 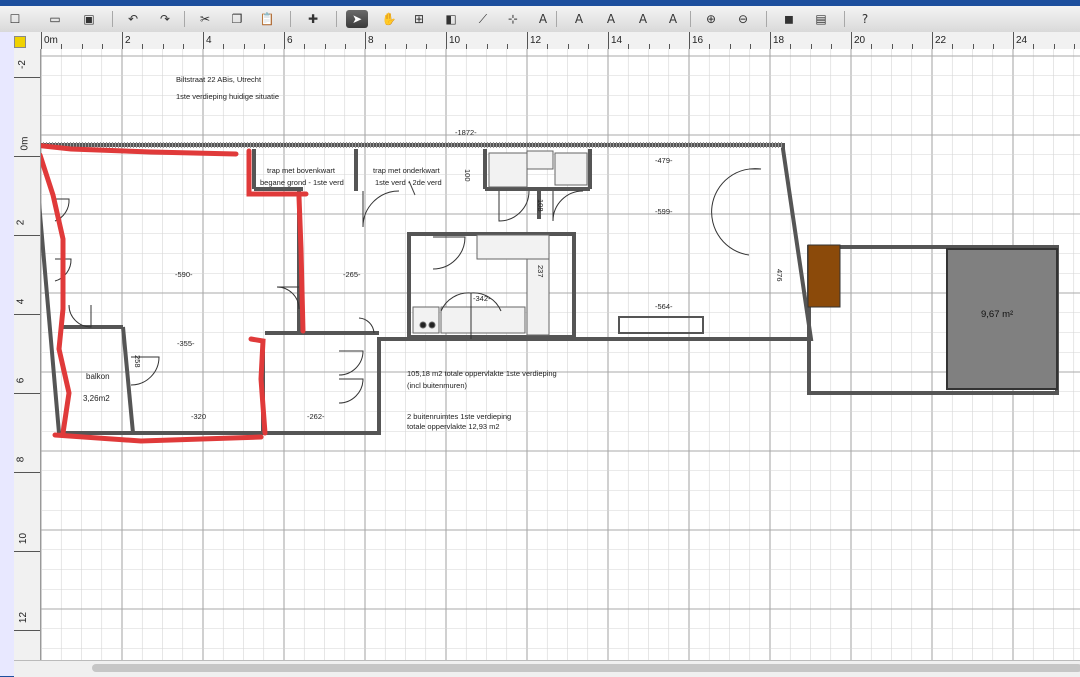 I want to click on dimension-355: -355-, so click(x=186, y=343).